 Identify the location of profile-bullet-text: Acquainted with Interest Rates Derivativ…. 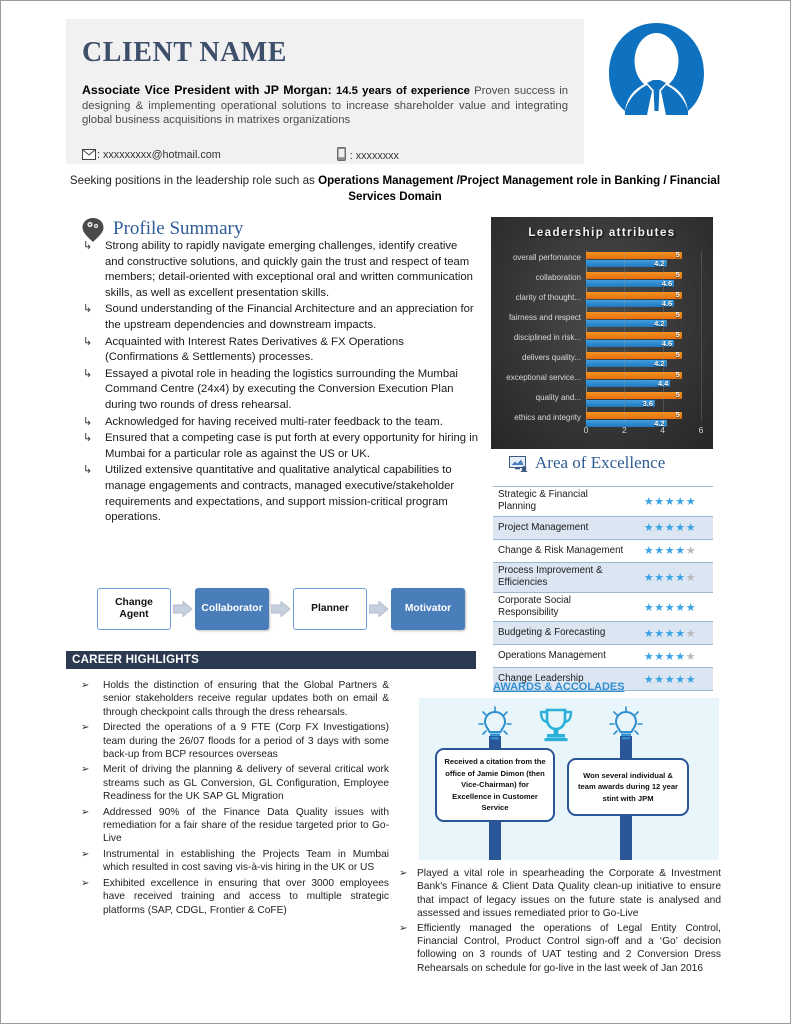
(254, 349).